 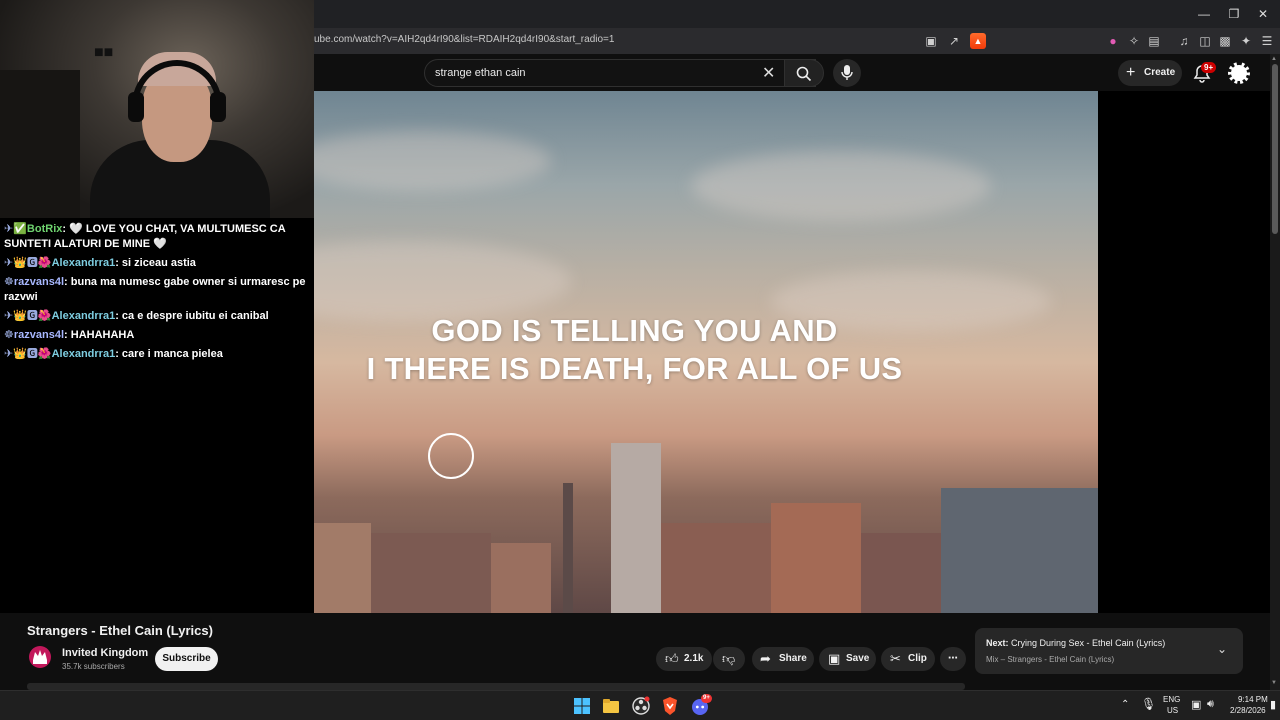 I want to click on leo-ai-icon: ✦, so click(x=1246, y=41).